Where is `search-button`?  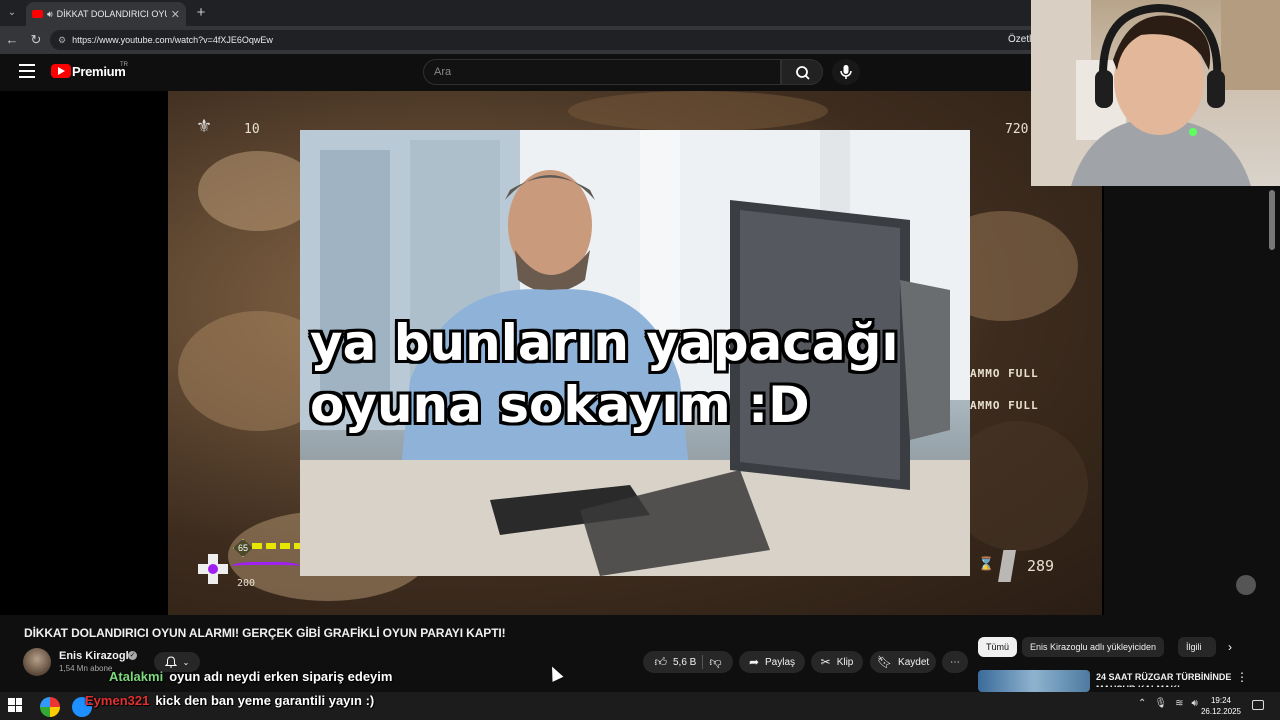 search-button is located at coordinates (802, 72).